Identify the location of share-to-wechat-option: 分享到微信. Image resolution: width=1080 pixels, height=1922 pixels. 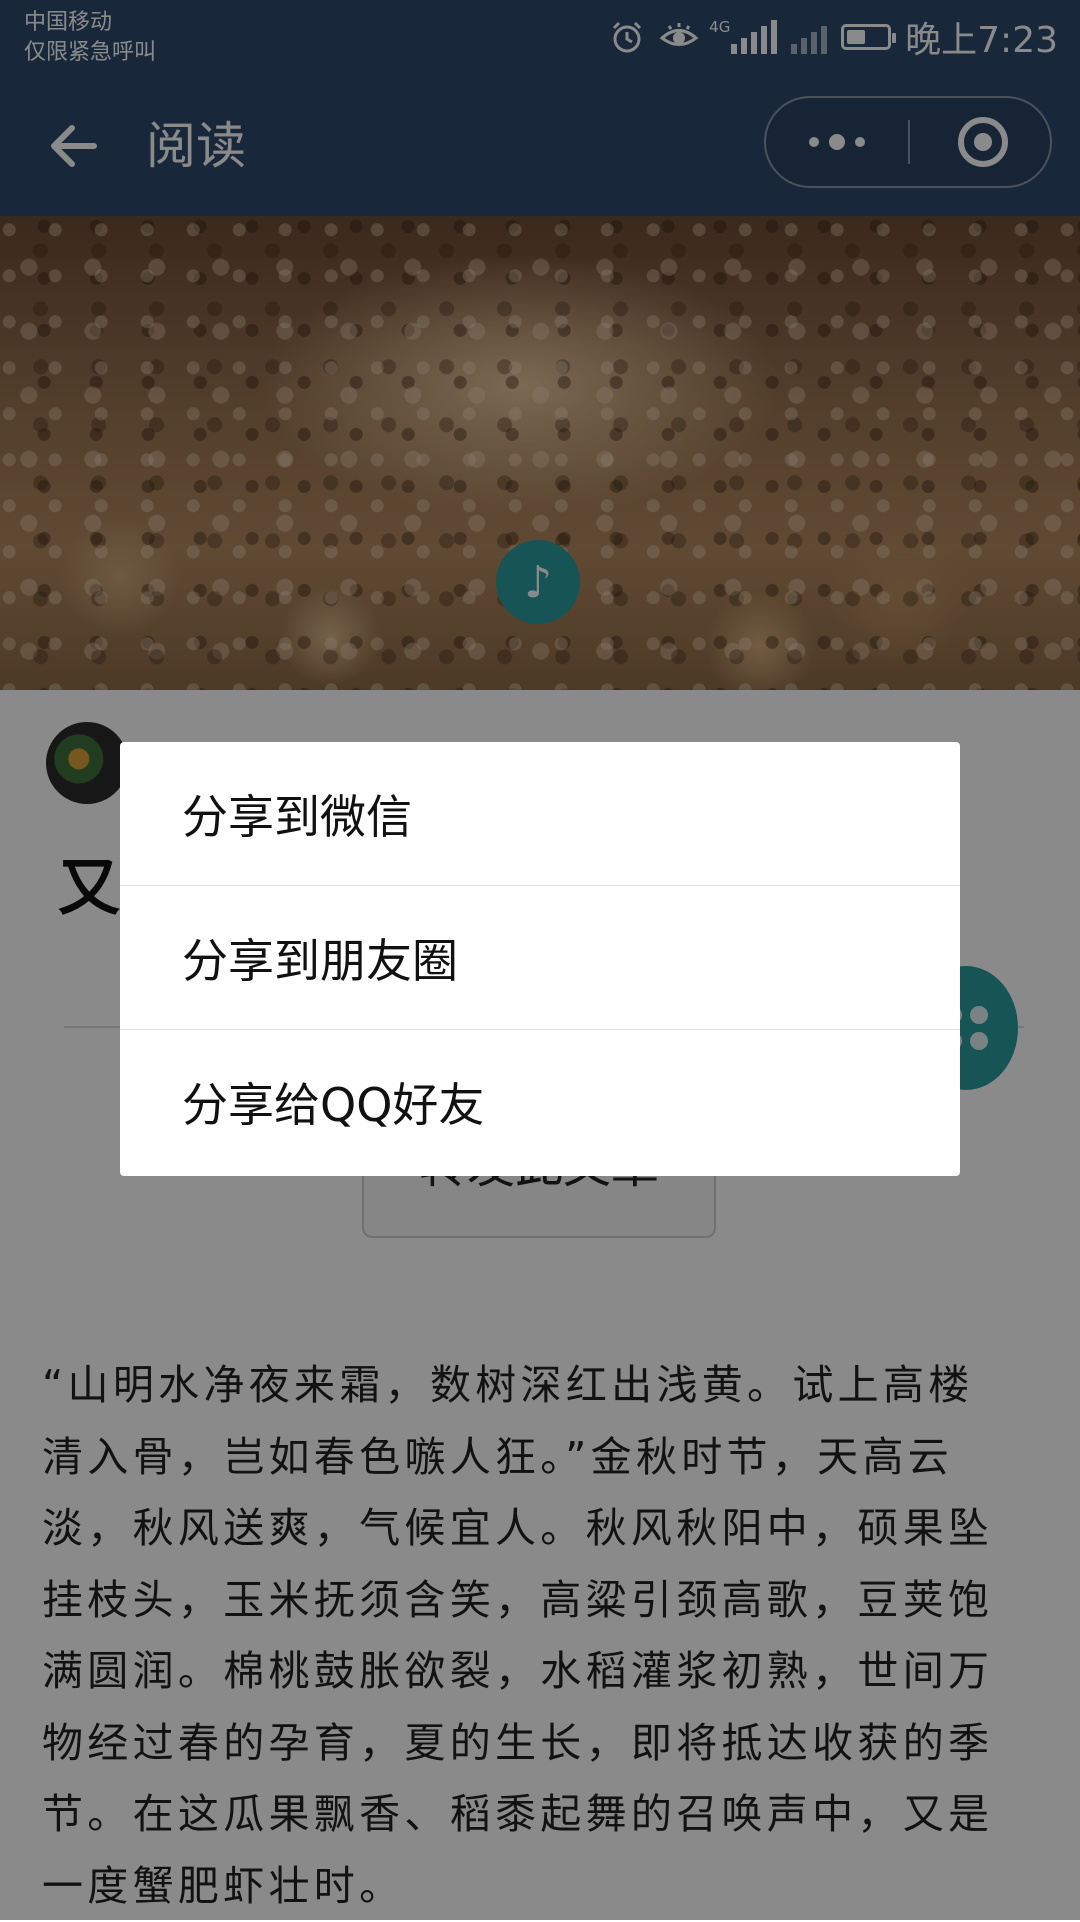
(540, 814).